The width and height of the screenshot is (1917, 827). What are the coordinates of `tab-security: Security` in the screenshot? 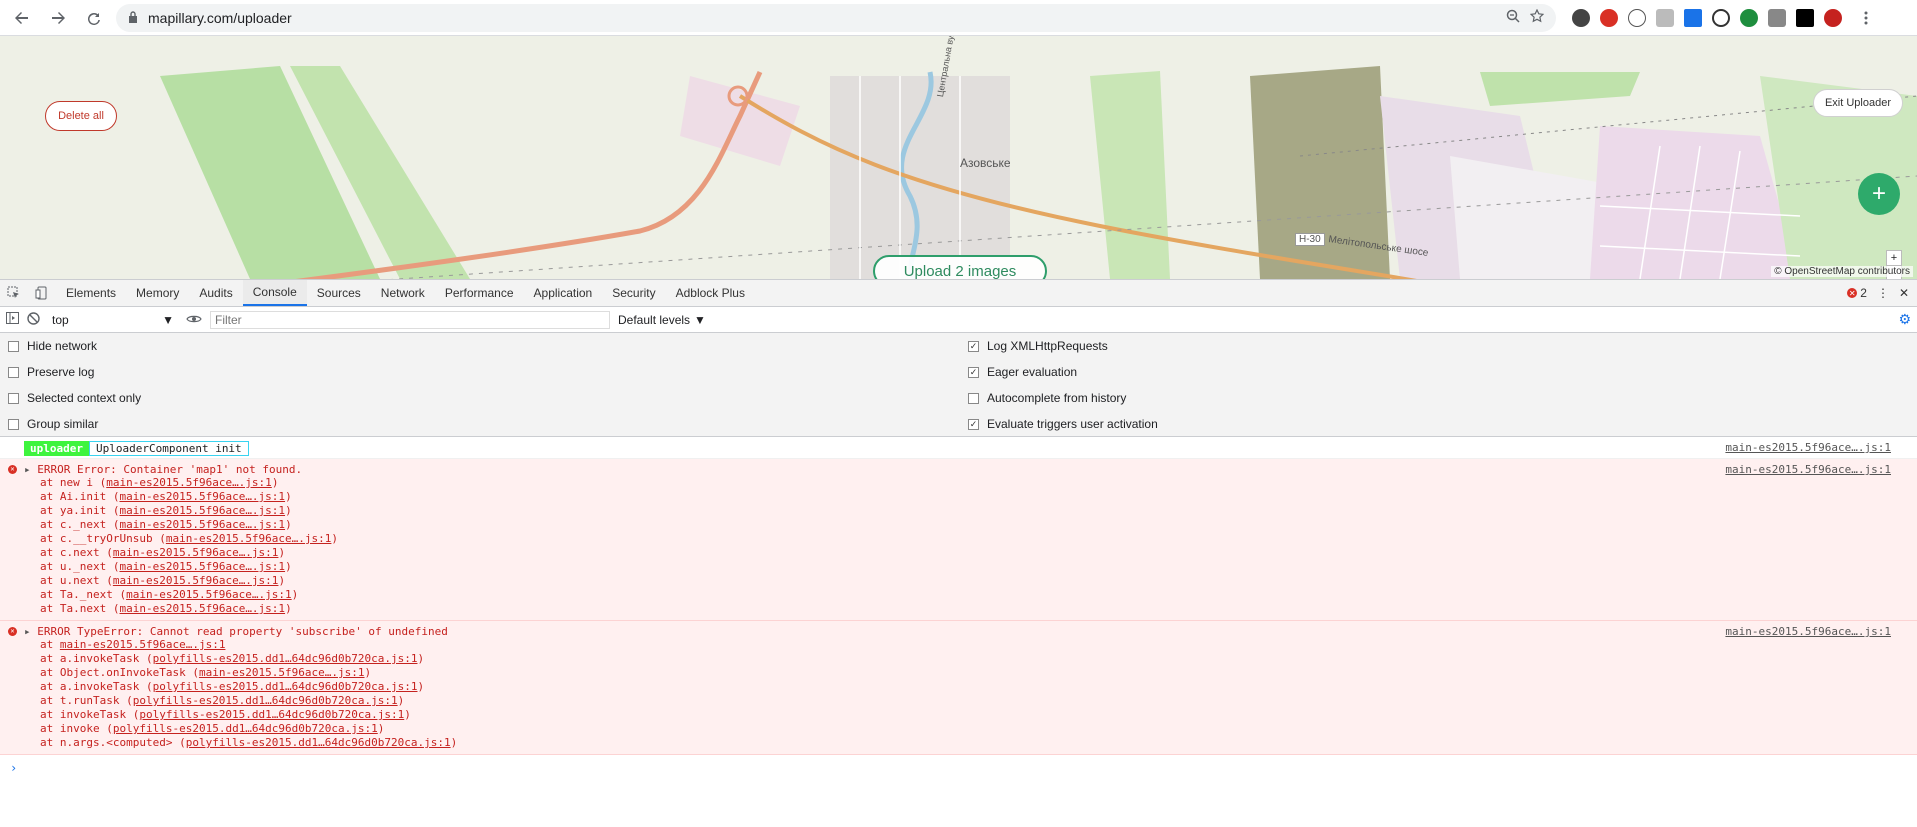 It's located at (633, 293).